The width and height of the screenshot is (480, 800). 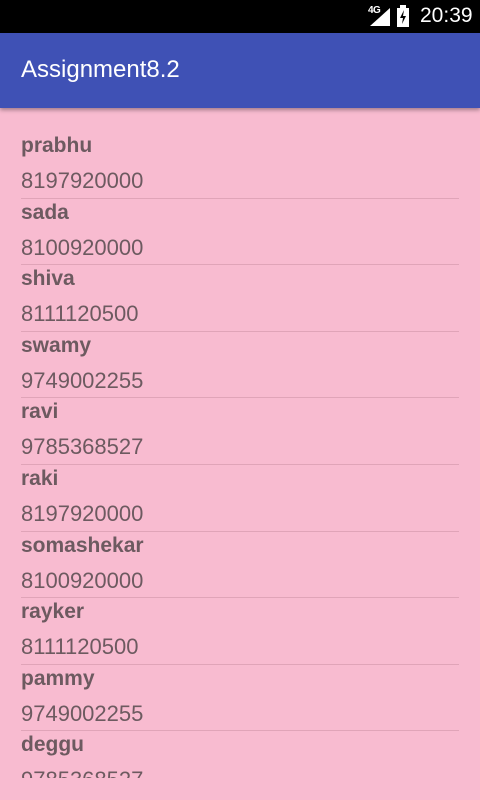 I want to click on list-item: prabhu 8197920000, so click(x=240, y=165).